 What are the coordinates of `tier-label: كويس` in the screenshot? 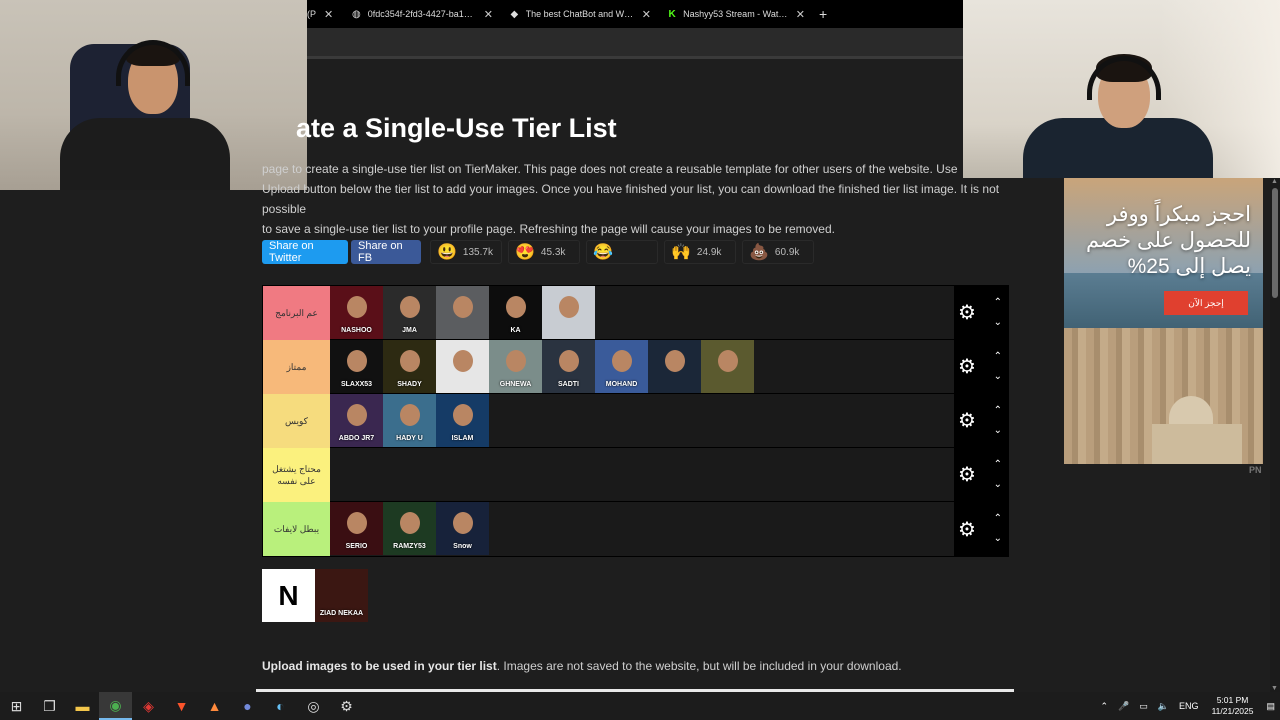 It's located at (296, 421).